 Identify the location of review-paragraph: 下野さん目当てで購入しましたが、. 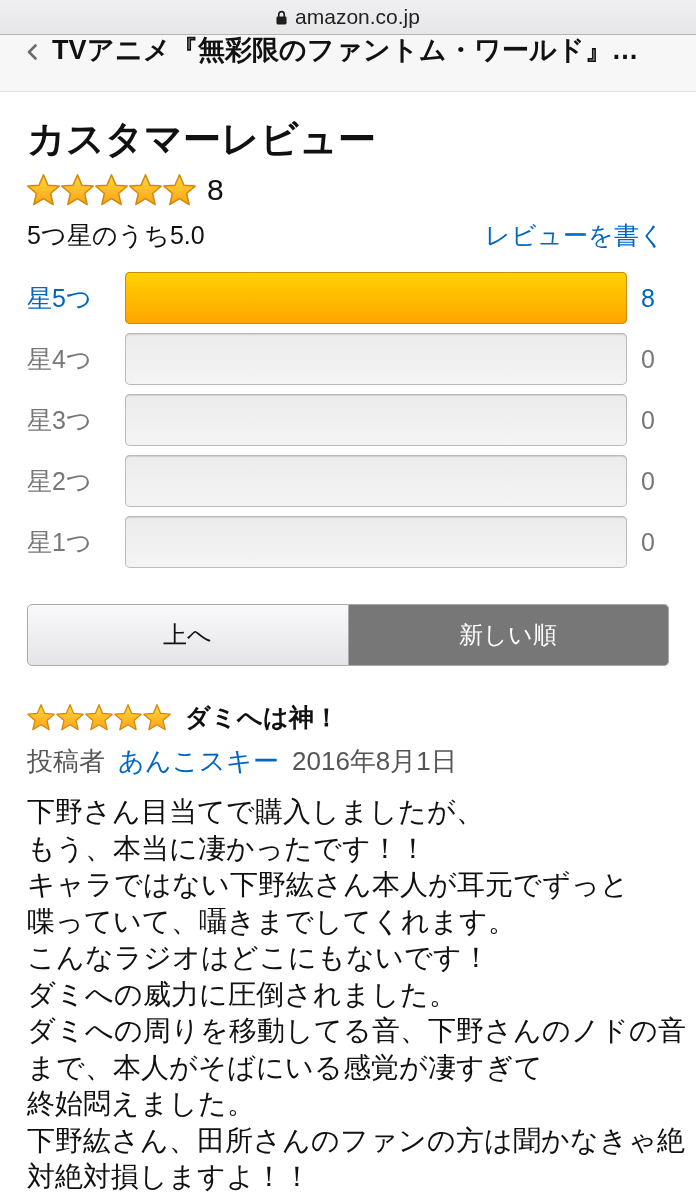
(256, 812).